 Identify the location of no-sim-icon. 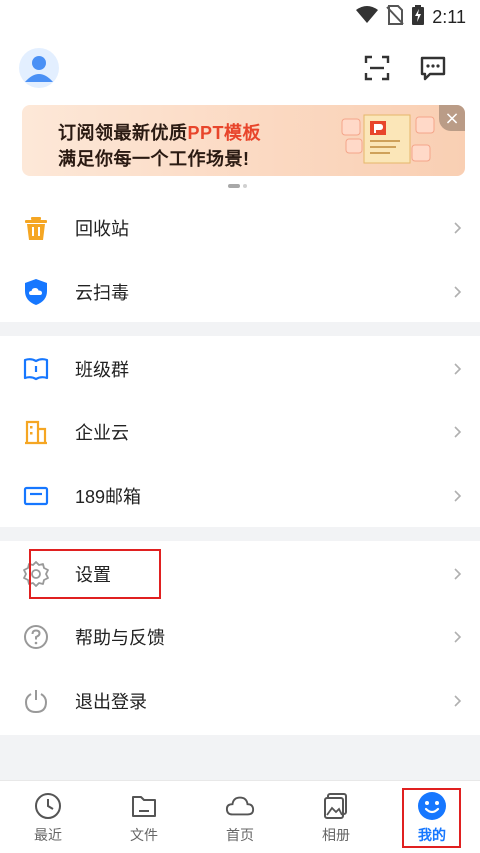
(395, 17).